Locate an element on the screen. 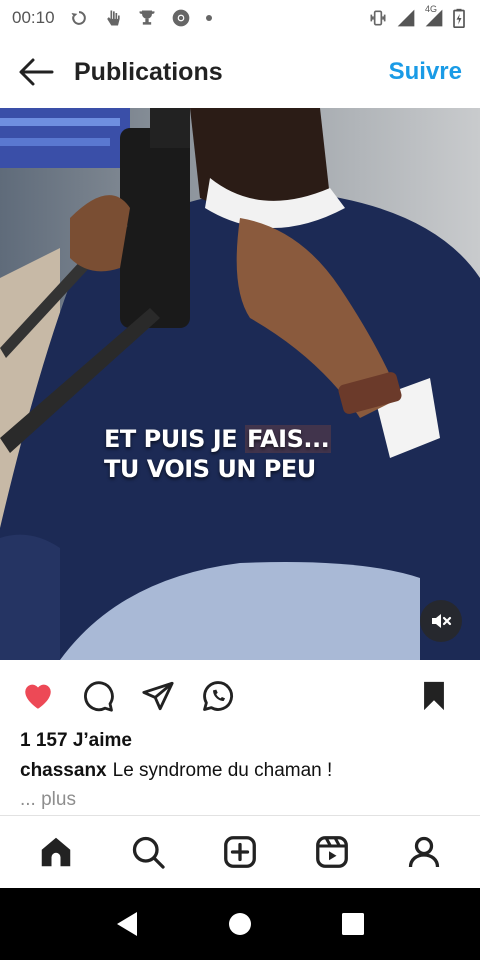 This screenshot has width=480, height=960. post-actions is located at coordinates (240, 696).